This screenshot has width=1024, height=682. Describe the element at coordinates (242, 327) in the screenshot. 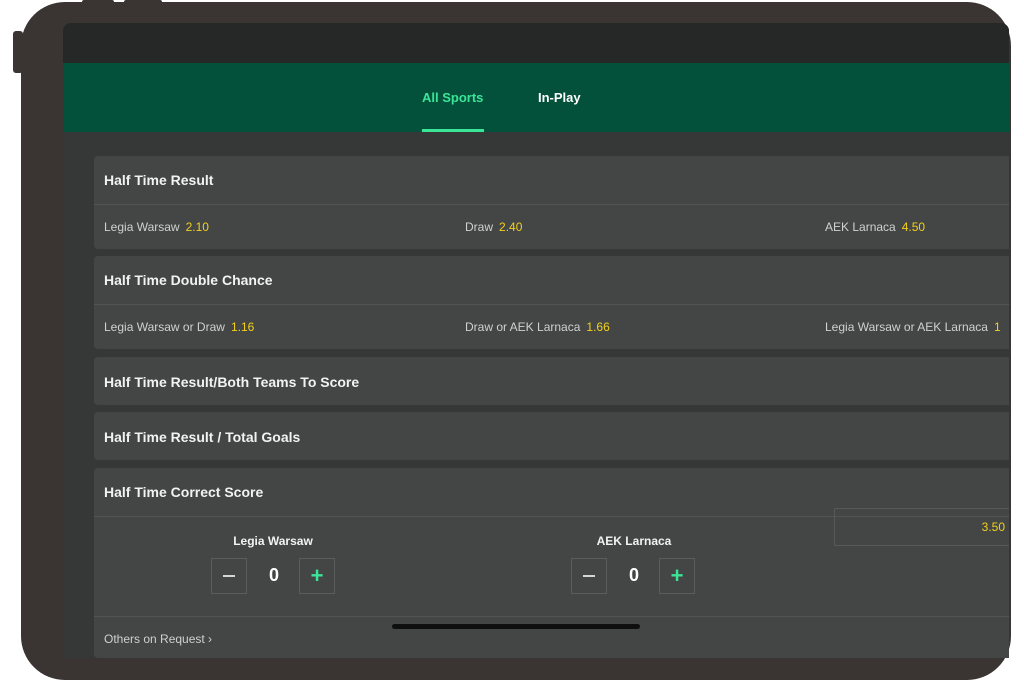

I see `selection-odds: 1.16` at that location.